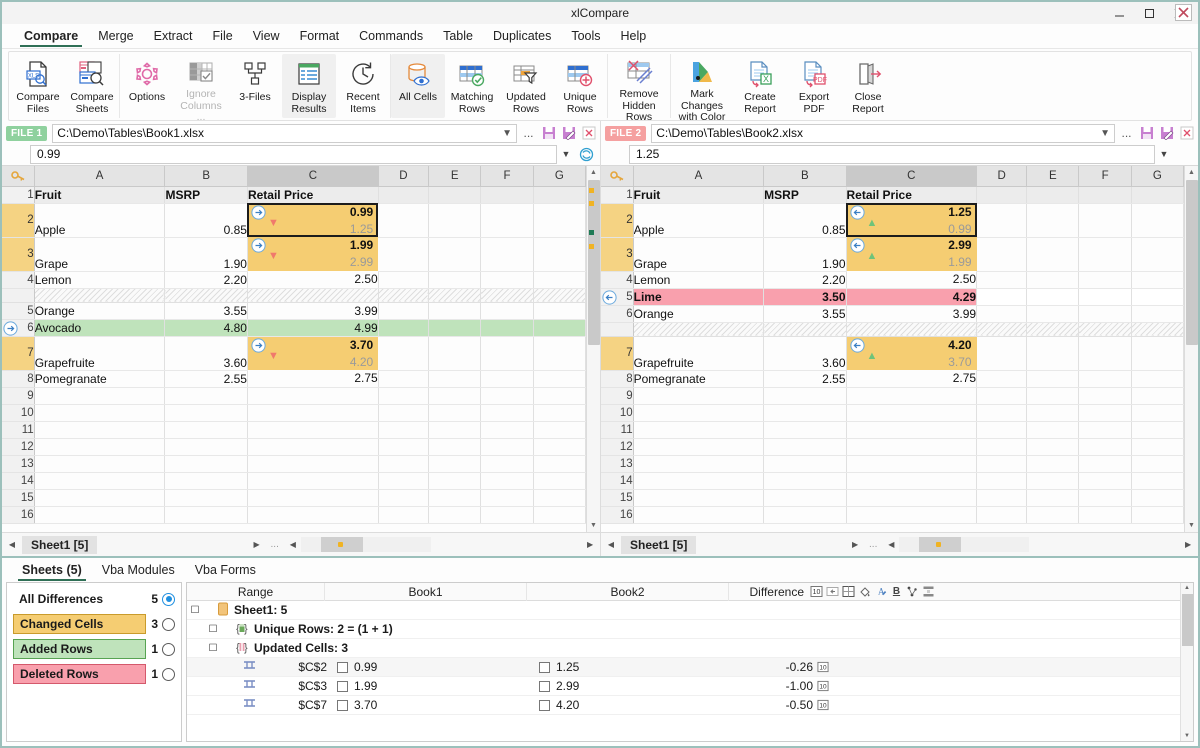 This screenshot has height=748, width=1200. What do you see at coordinates (559, 430) in the screenshot?
I see `left-cell-g11` at bounding box center [559, 430].